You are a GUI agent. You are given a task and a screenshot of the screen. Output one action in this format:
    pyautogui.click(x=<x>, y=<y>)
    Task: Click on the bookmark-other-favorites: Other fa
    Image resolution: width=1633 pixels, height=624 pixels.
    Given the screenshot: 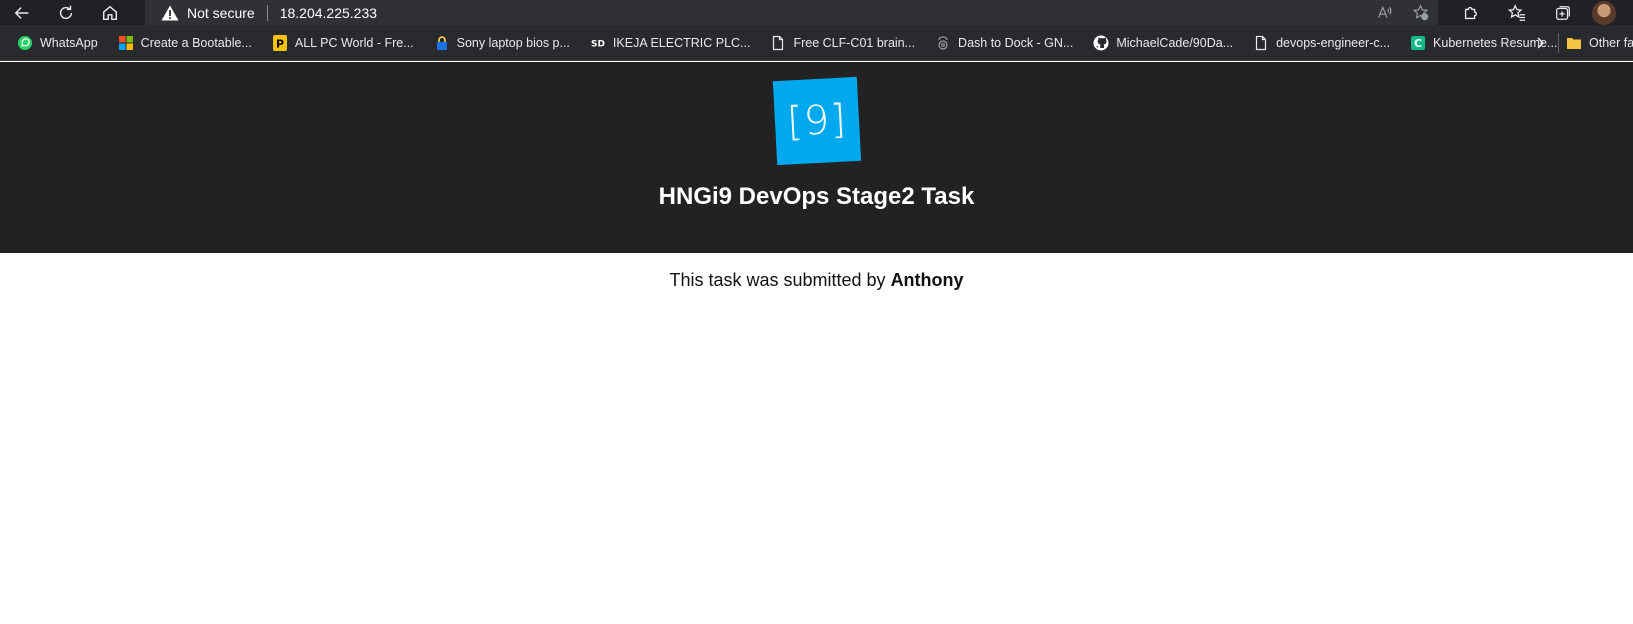 What is the action you would take?
    pyautogui.click(x=1599, y=43)
    